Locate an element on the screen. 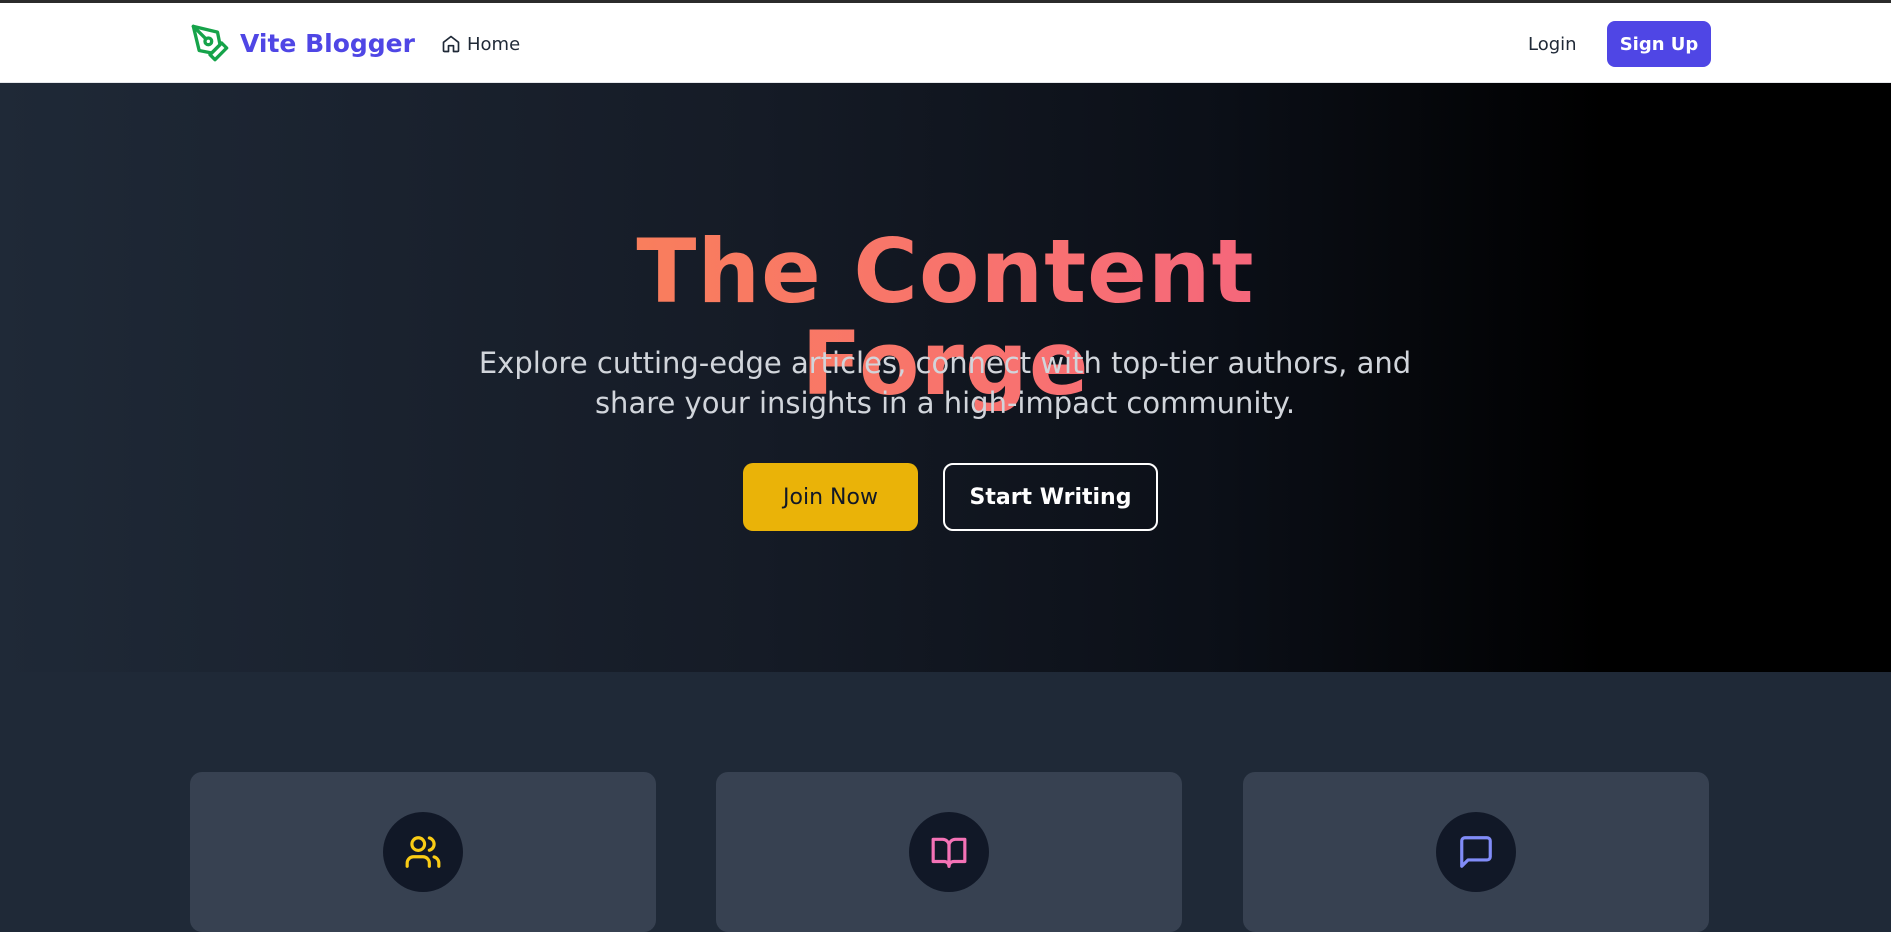 This screenshot has height=932, width=1891. feature-card-discussion is located at coordinates (1476, 852).